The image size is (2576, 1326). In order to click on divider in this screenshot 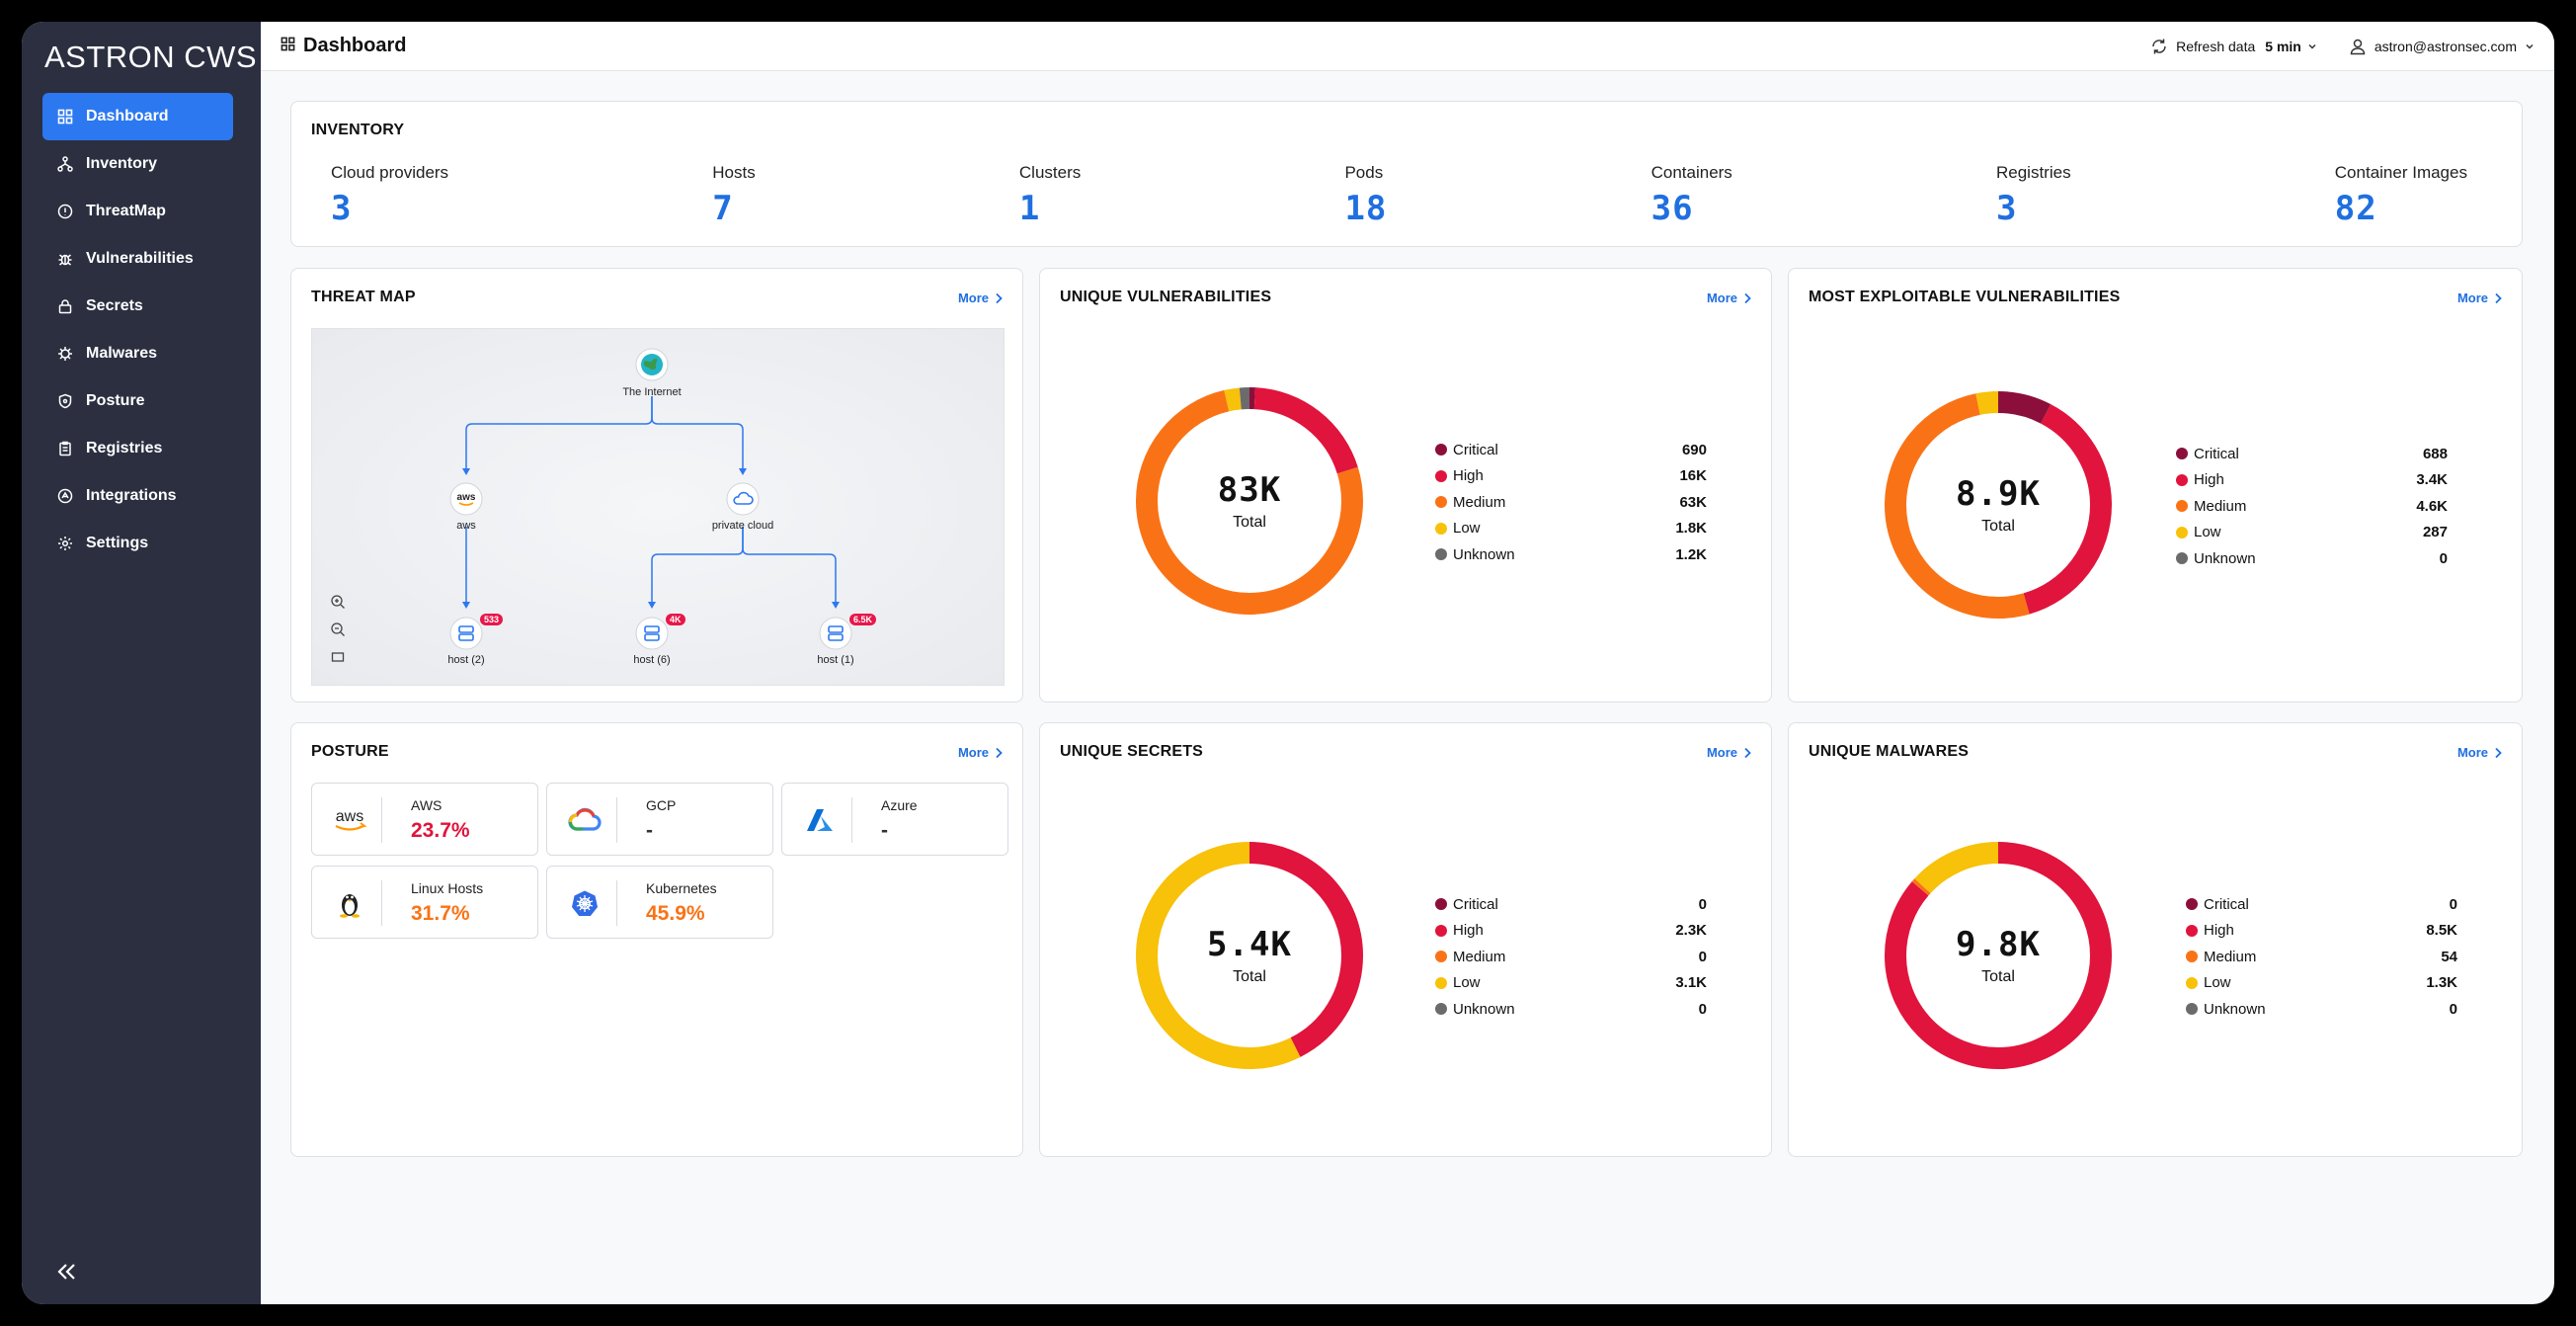, I will do `click(616, 903)`.